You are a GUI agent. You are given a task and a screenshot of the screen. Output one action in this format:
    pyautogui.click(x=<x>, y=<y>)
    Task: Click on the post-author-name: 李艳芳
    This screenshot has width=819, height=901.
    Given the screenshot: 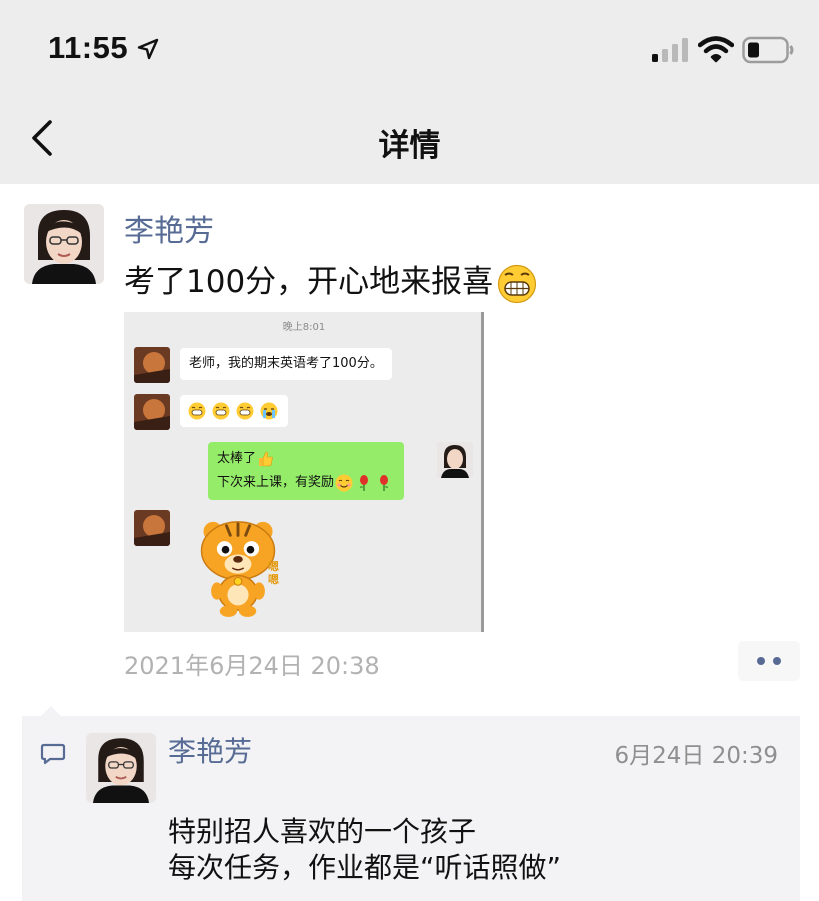 What is the action you would take?
    pyautogui.click(x=169, y=228)
    